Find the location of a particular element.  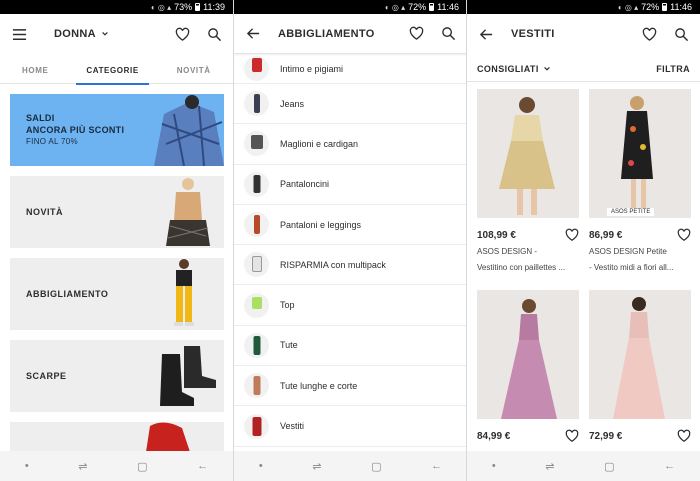

tab-novita: NOVITÀ is located at coordinates (194, 70).